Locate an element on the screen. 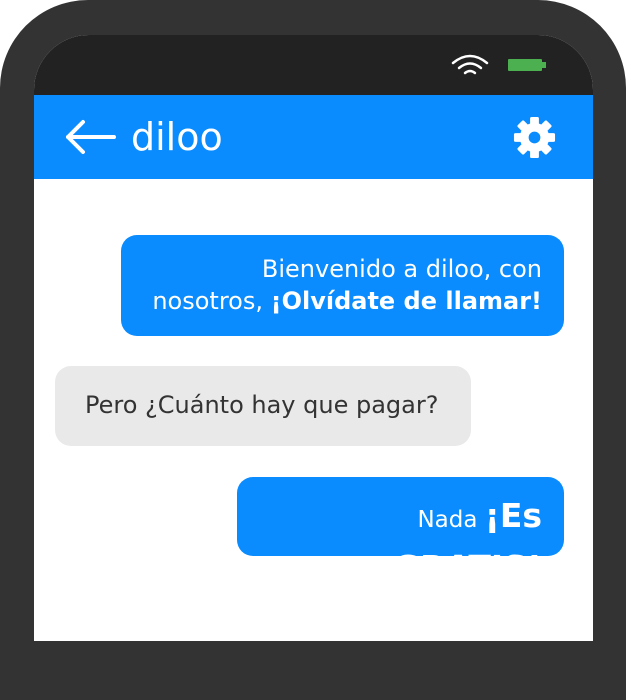  app-header: diloo is located at coordinates (313, 137).